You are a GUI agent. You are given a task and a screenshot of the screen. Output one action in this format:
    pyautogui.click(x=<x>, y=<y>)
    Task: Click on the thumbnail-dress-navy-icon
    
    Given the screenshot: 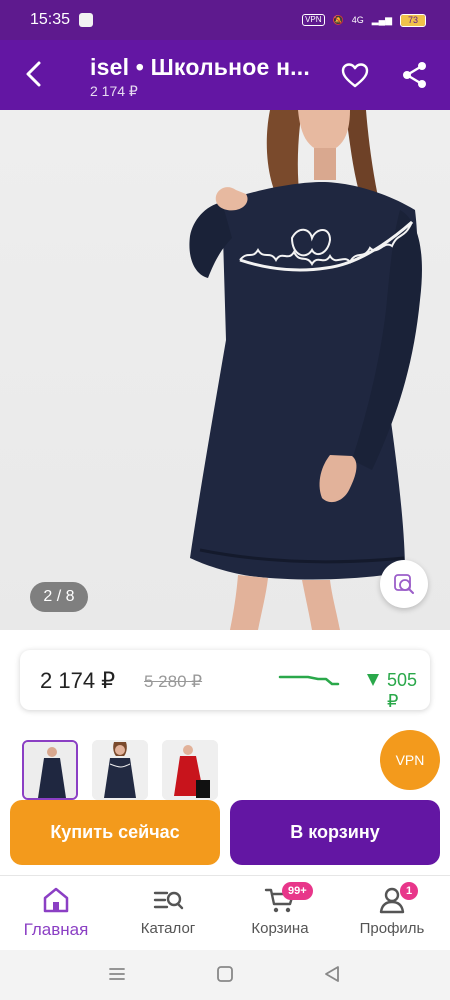 What is the action you would take?
    pyautogui.click(x=50, y=770)
    